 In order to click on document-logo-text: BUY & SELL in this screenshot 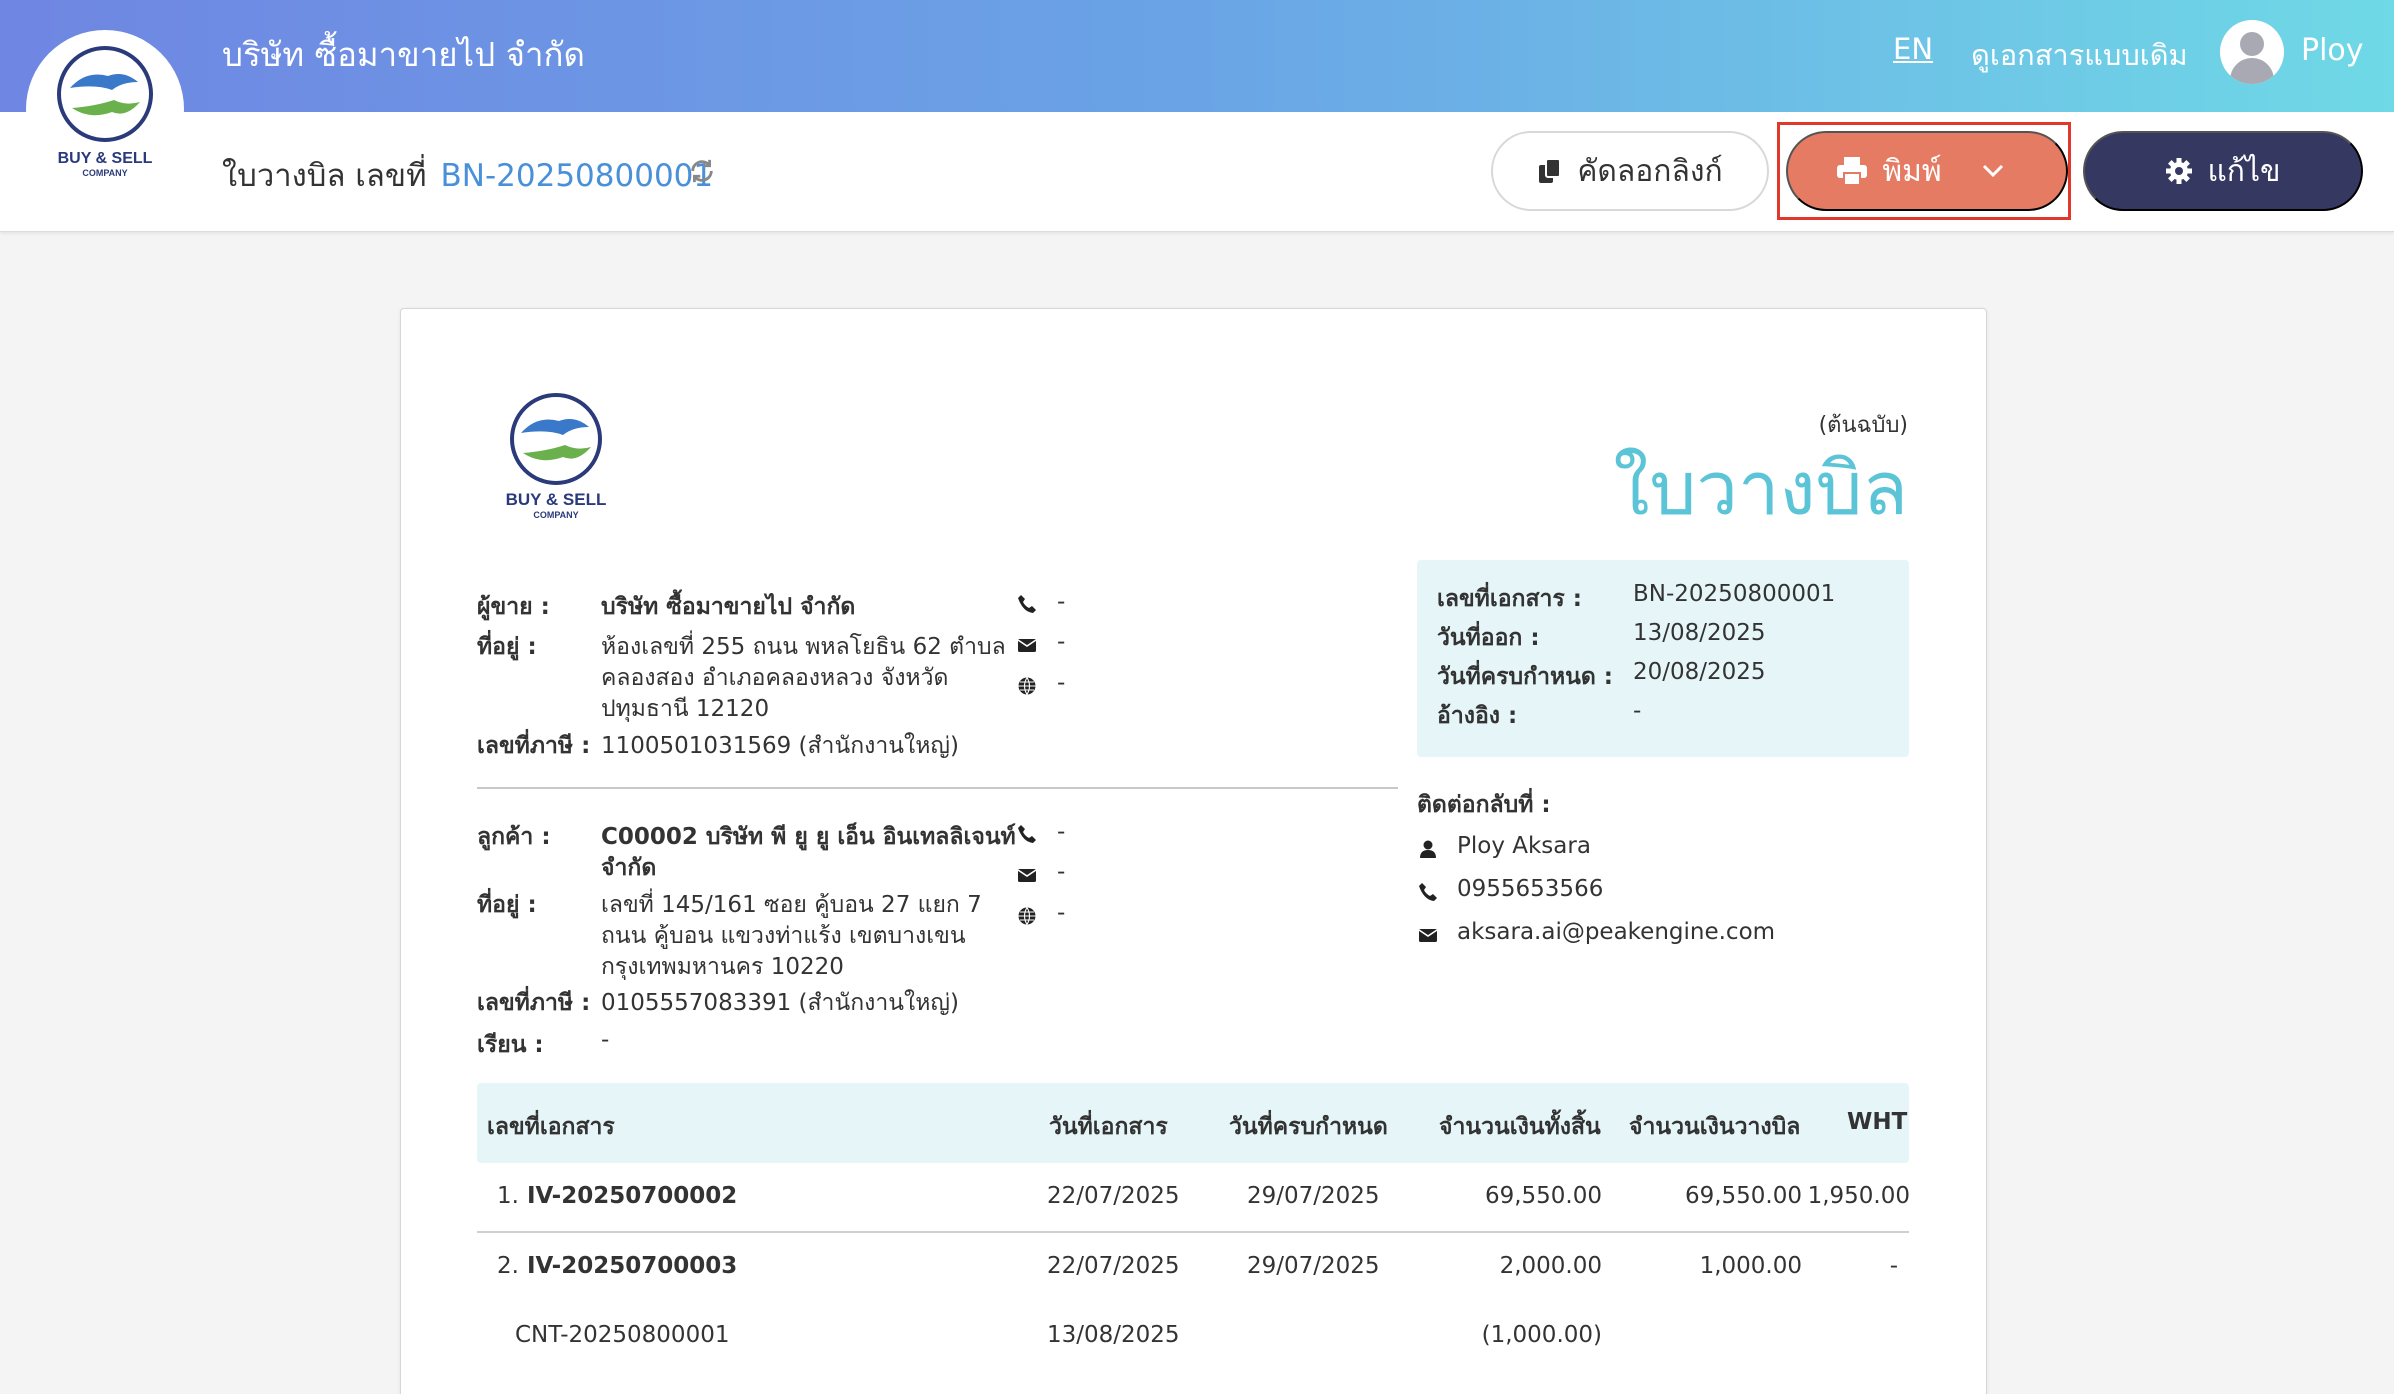, I will do `click(556, 499)`.